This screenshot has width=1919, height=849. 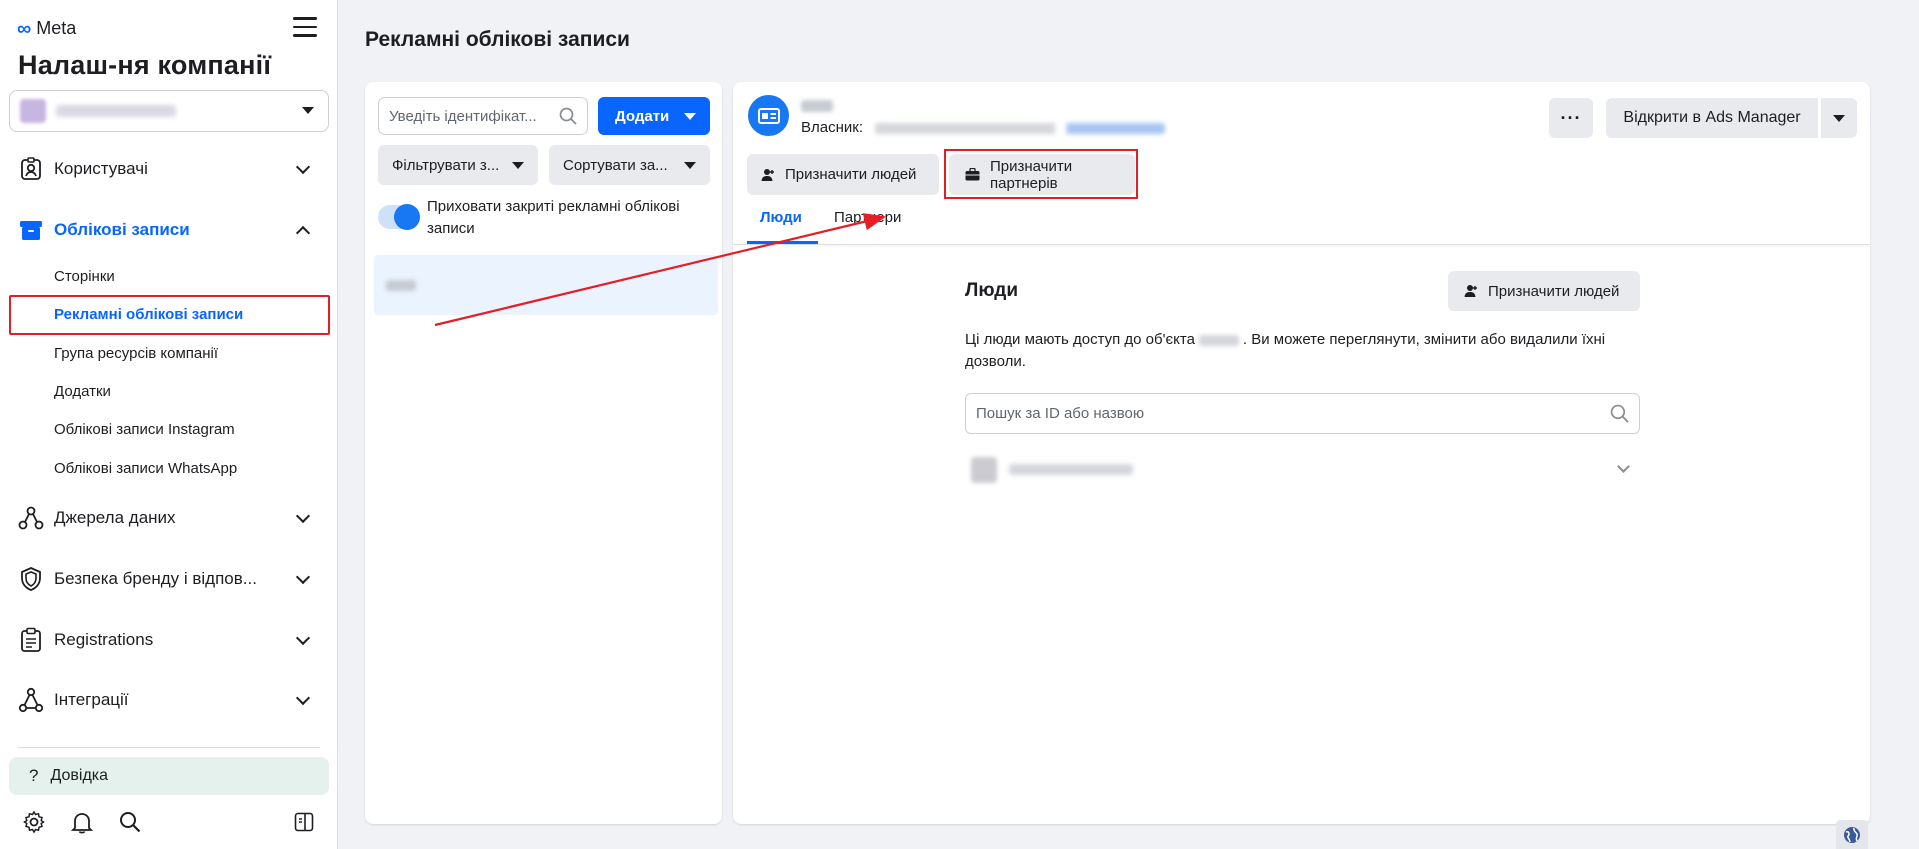 What do you see at coordinates (497, 39) in the screenshot?
I see `page-title: Рекламні облікові записи` at bounding box center [497, 39].